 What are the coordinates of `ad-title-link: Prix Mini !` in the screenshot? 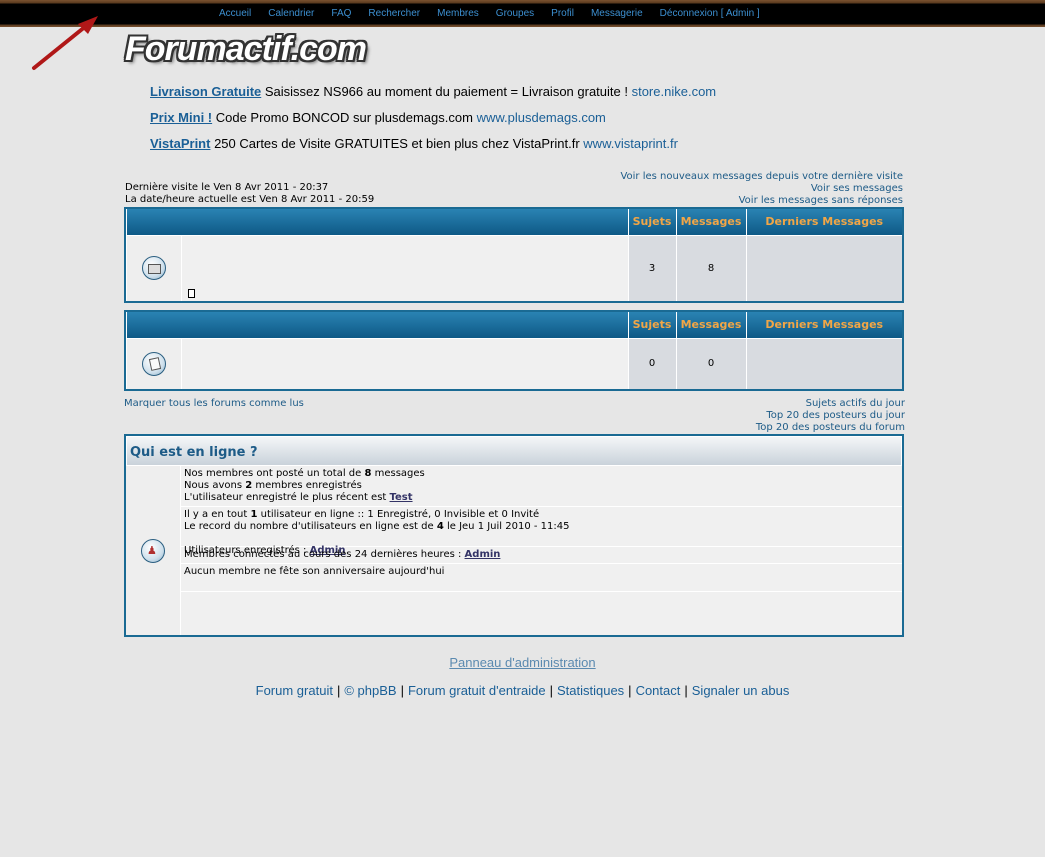 It's located at (181, 117).